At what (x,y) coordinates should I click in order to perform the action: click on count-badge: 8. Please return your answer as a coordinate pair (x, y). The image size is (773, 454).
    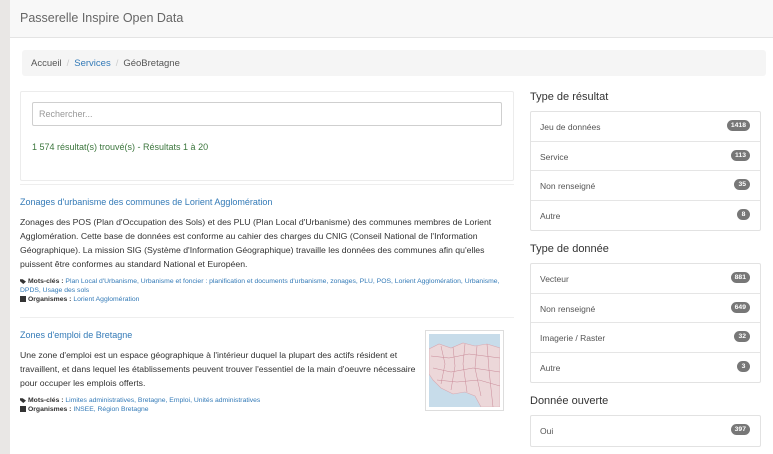
    Looking at the image, I should click on (743, 214).